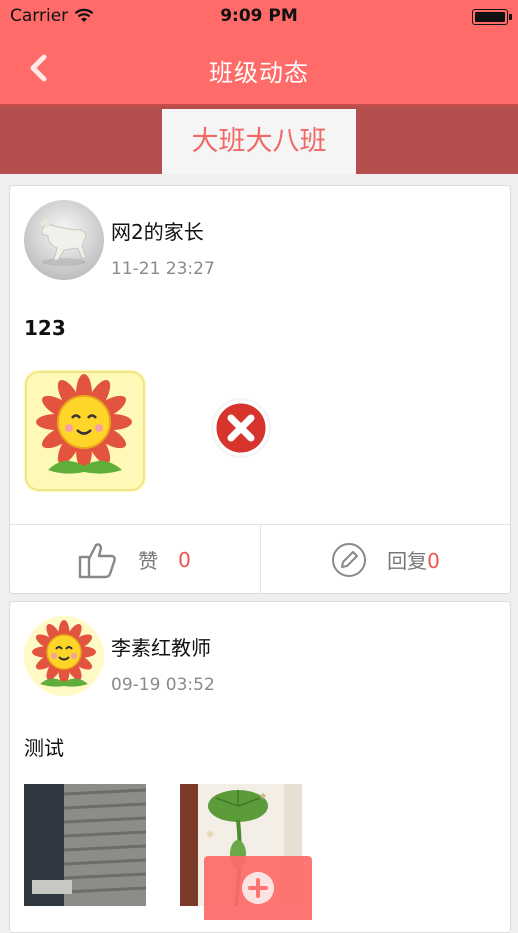  I want to click on nav-bar: 班级动态, so click(259, 70).